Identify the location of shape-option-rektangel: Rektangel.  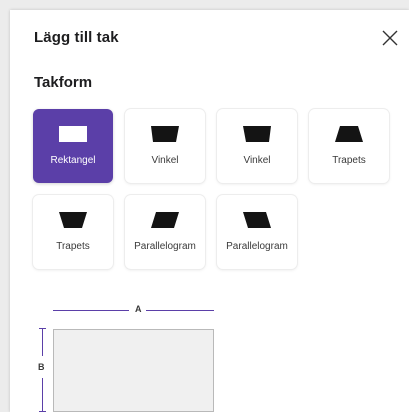
(73, 146).